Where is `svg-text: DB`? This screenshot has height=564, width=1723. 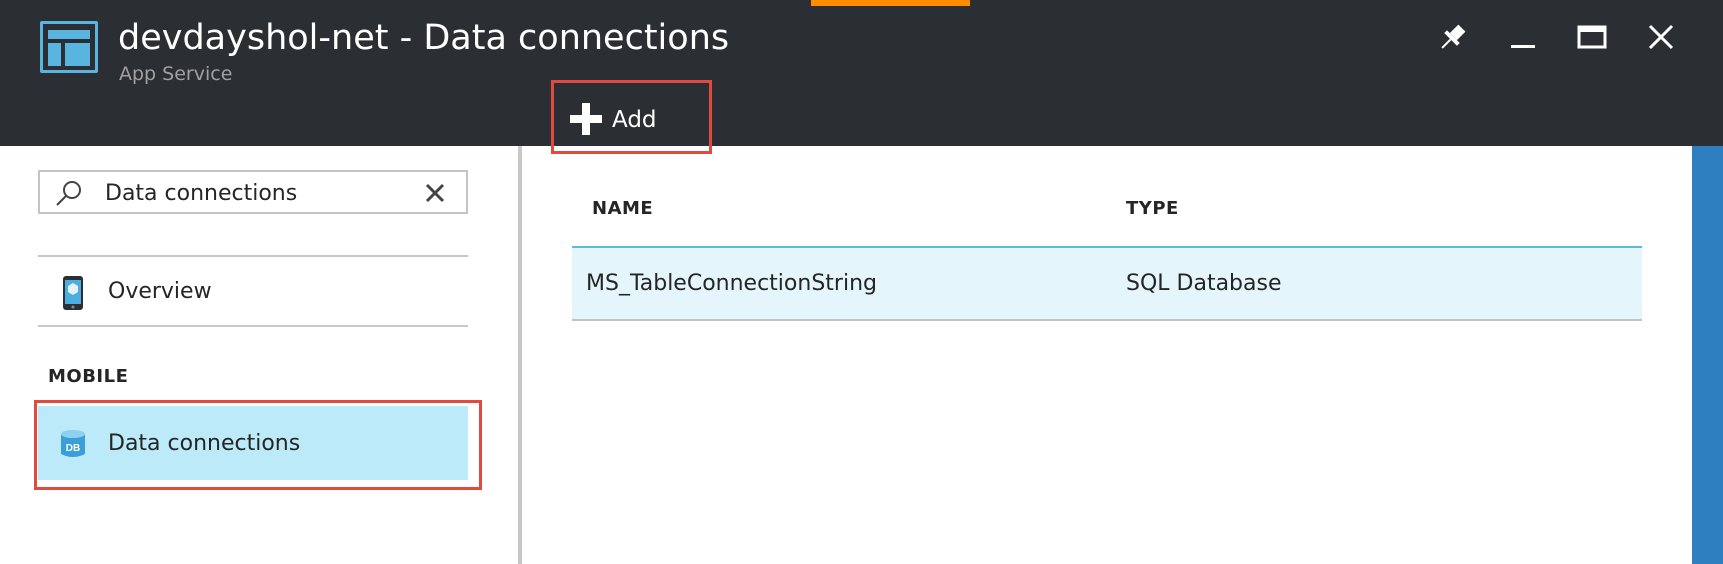 svg-text: DB is located at coordinates (73, 448).